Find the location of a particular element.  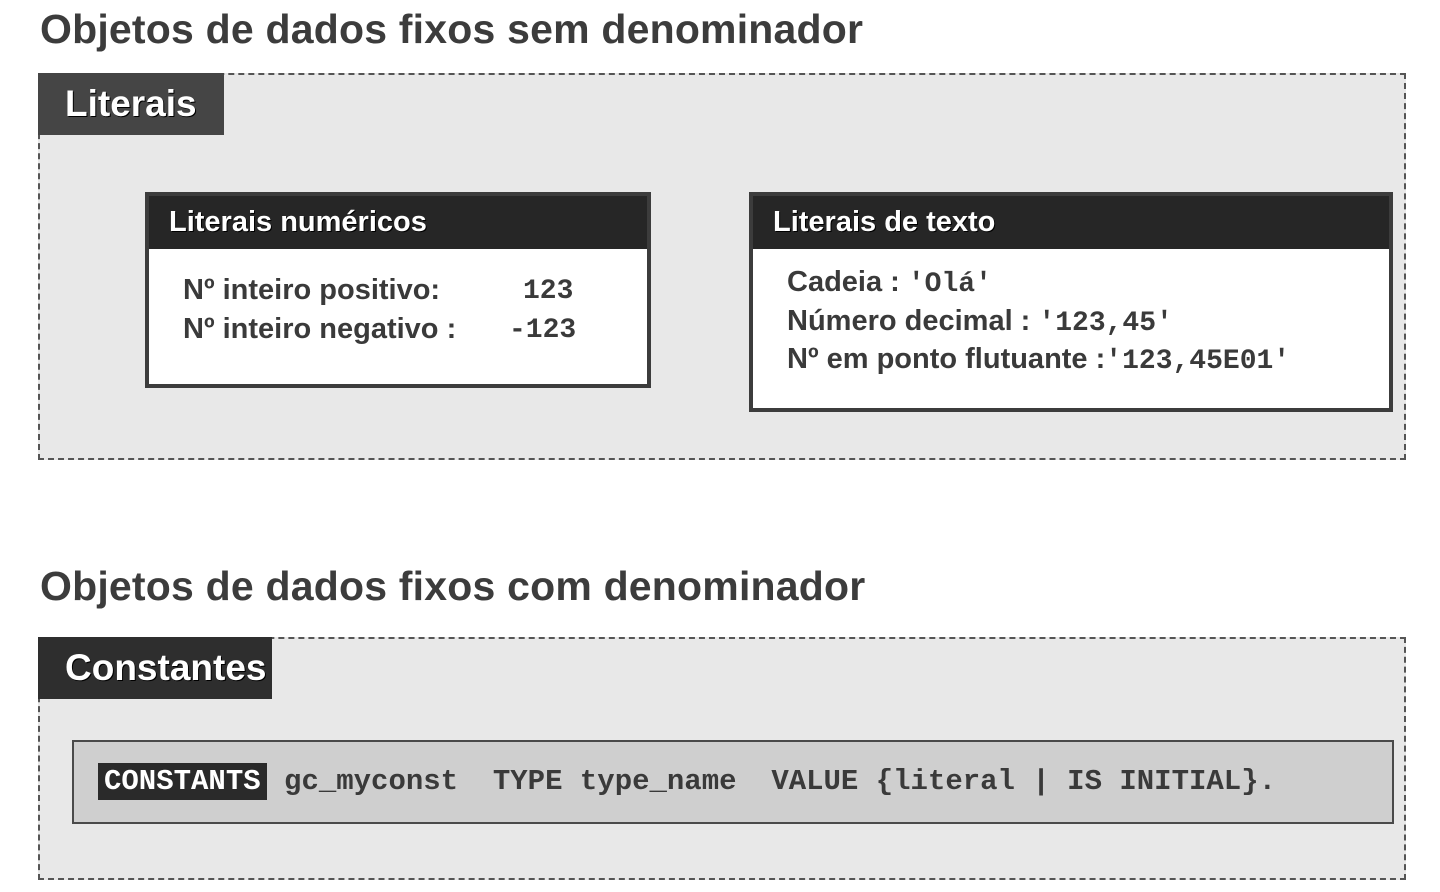

float-value: '123,45E01' is located at coordinates (1198, 361).